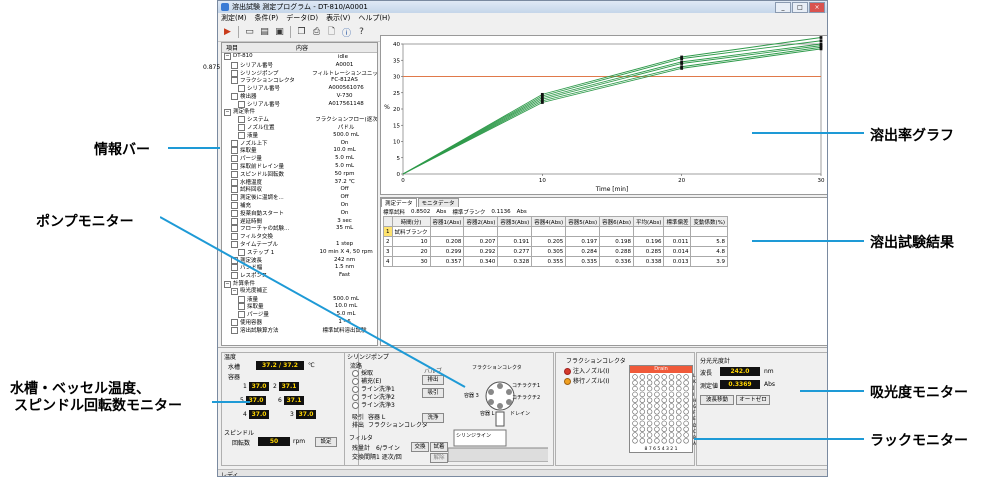 This screenshot has height=477, width=1000. I want to click on info-row: システムフラクションフロー(逐次測定), so click(299, 119).